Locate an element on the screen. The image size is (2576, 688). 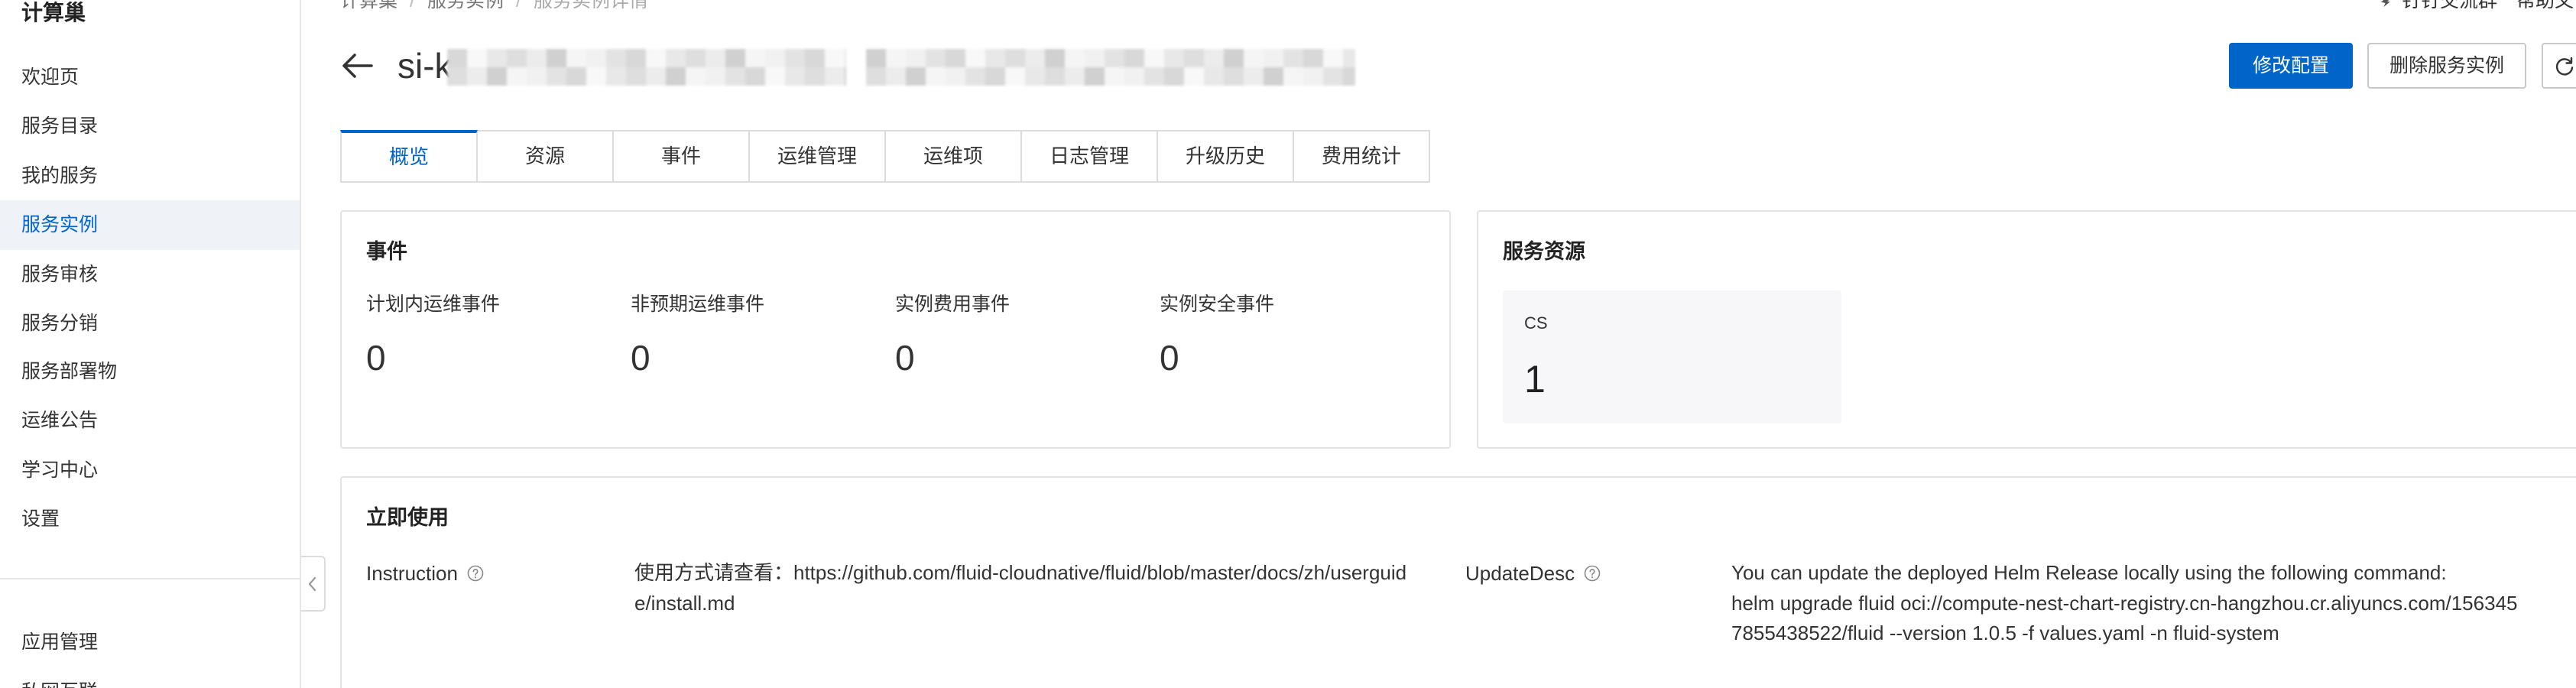
stat-label-cost-events: 实例费用事件 is located at coordinates (953, 304).